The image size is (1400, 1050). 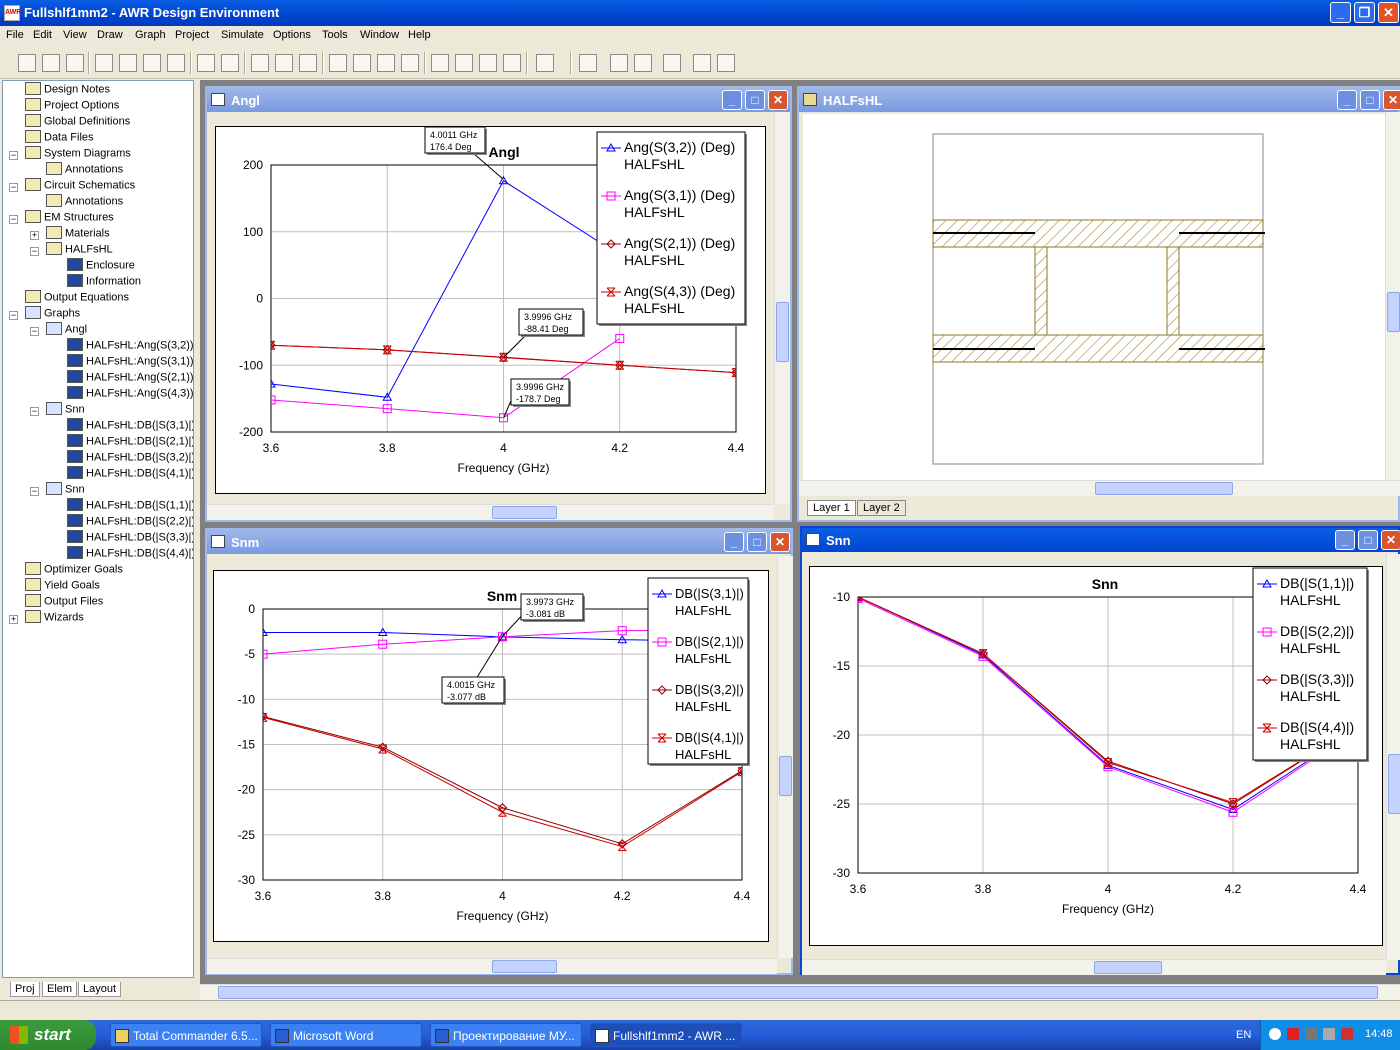 I want to click on angl-horizontal-scrollbar, so click(x=490, y=512).